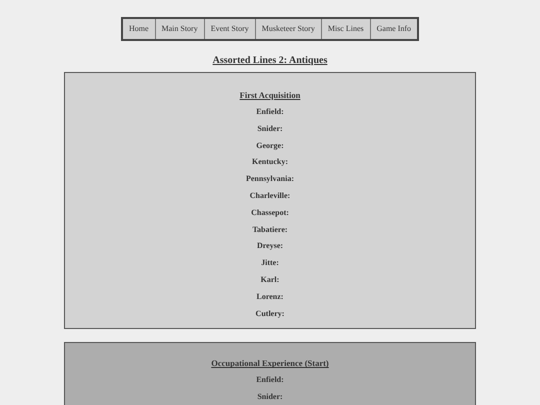 This screenshot has height=405, width=540. I want to click on character-label: Cutlery:, so click(270, 314).